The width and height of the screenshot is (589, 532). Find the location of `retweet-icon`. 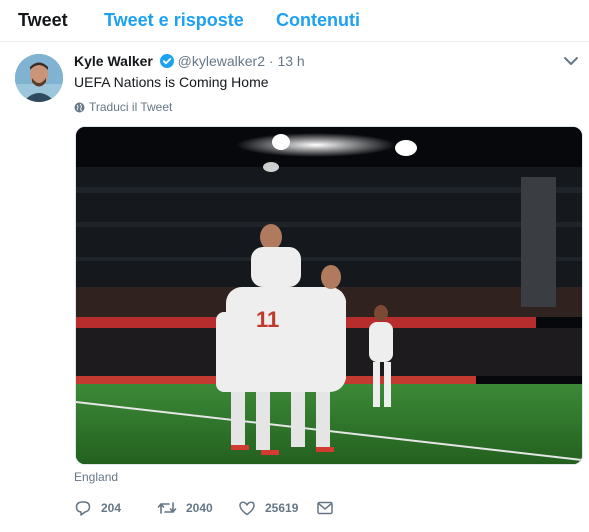

retweet-icon is located at coordinates (167, 508).